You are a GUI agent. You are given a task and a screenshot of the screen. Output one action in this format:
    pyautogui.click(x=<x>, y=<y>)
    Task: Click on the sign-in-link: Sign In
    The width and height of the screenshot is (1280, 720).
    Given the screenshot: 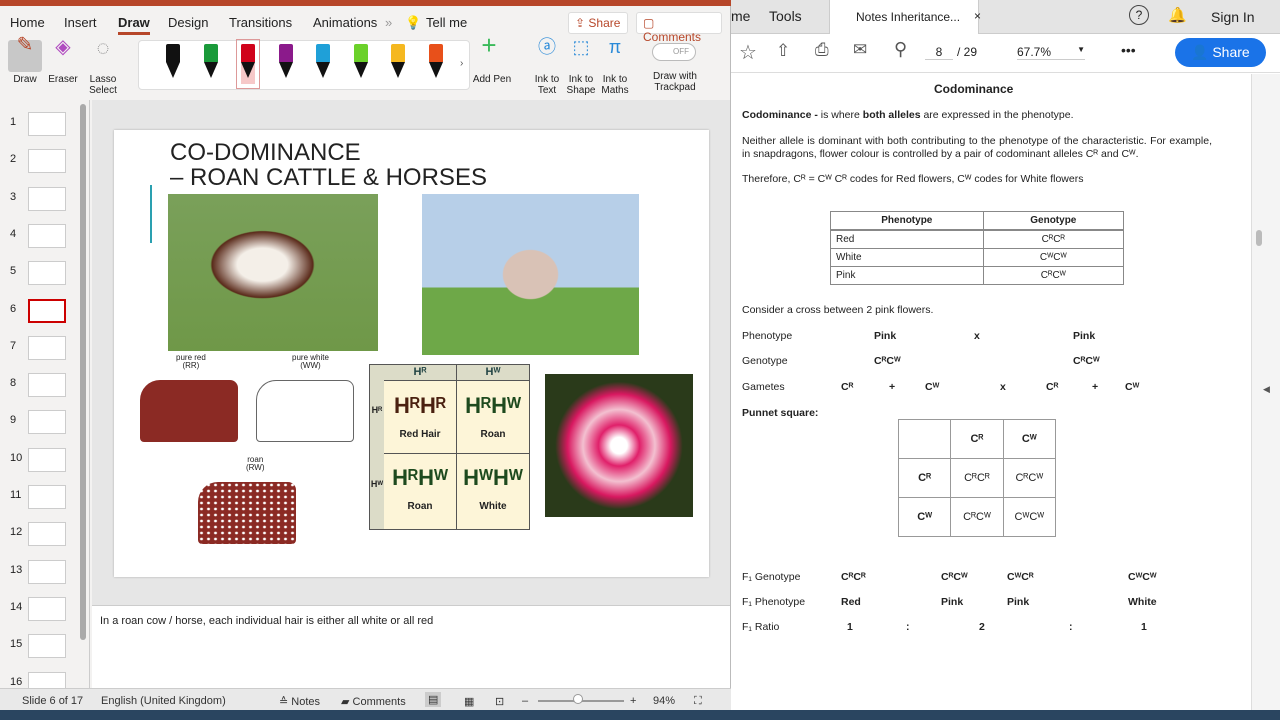 What is the action you would take?
    pyautogui.click(x=1233, y=17)
    